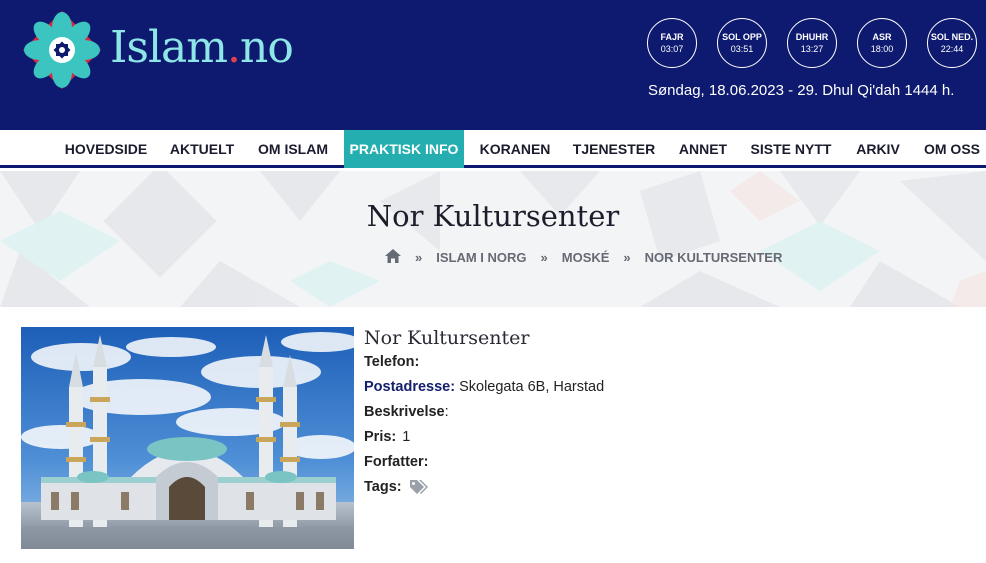 Image resolution: width=986 pixels, height=563 pixels. What do you see at coordinates (406, 437) in the screenshot?
I see `pris-value: 1` at bounding box center [406, 437].